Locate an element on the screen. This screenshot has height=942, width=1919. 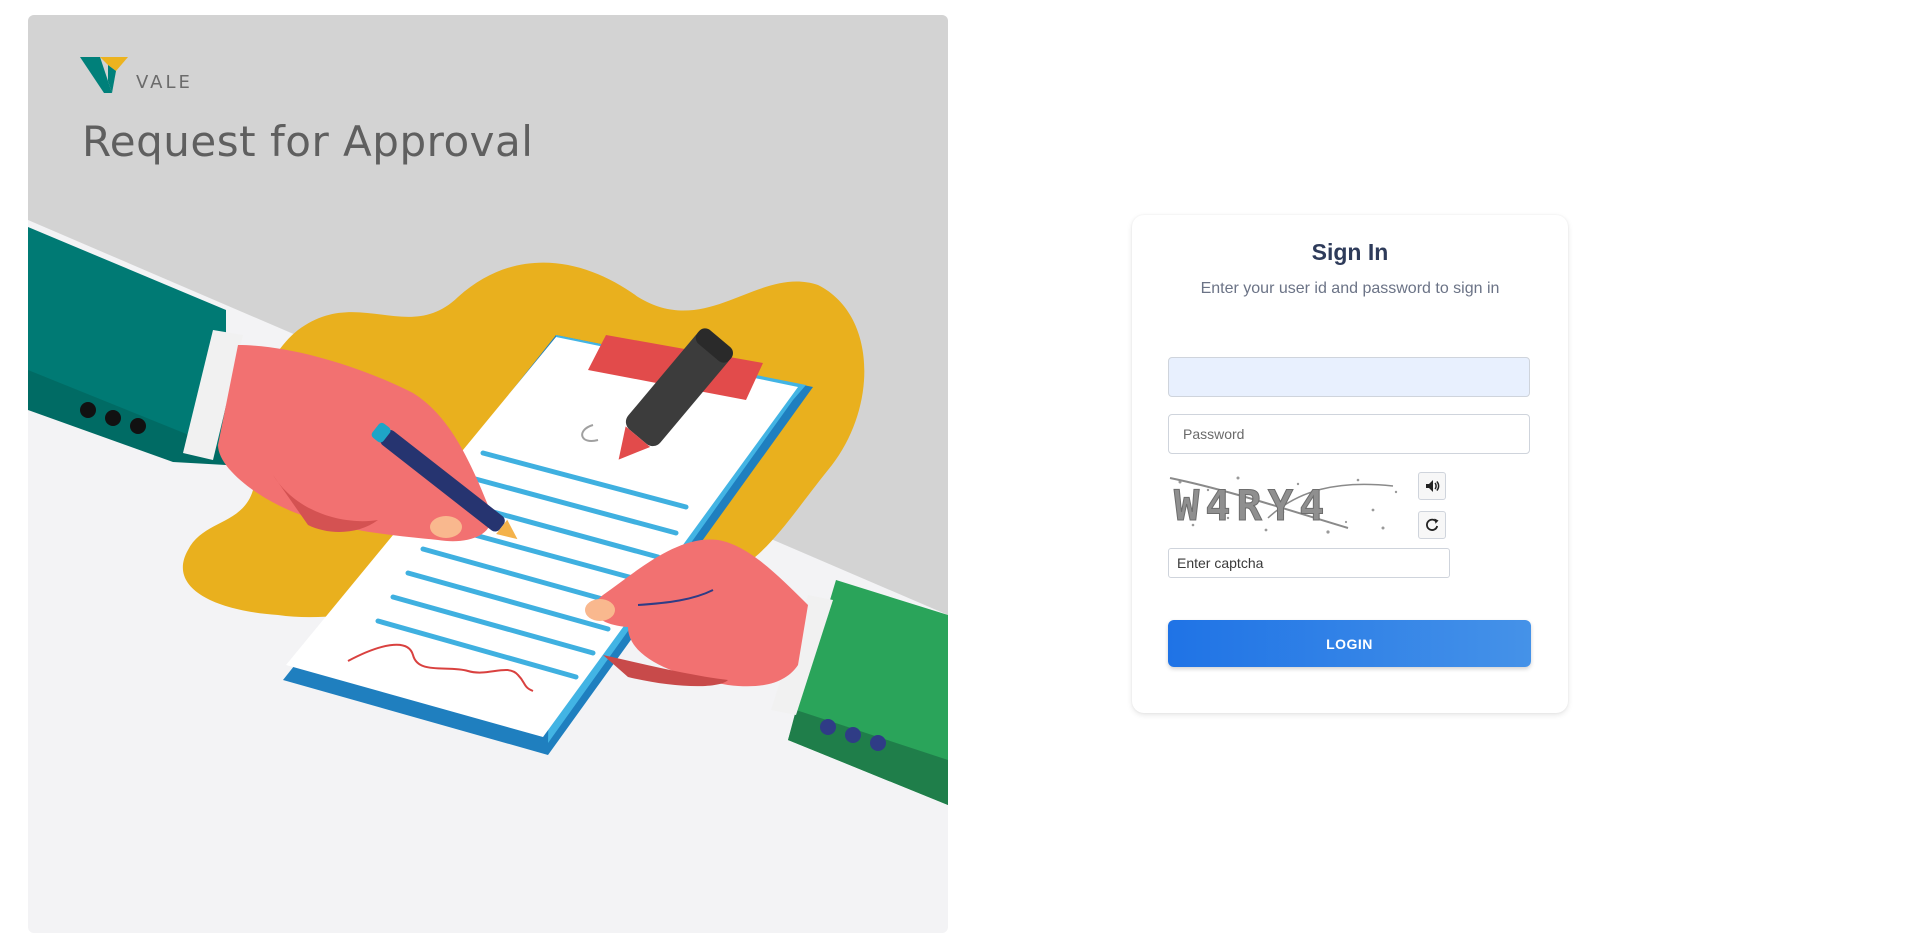
captcha-audio-button is located at coordinates (1432, 486).